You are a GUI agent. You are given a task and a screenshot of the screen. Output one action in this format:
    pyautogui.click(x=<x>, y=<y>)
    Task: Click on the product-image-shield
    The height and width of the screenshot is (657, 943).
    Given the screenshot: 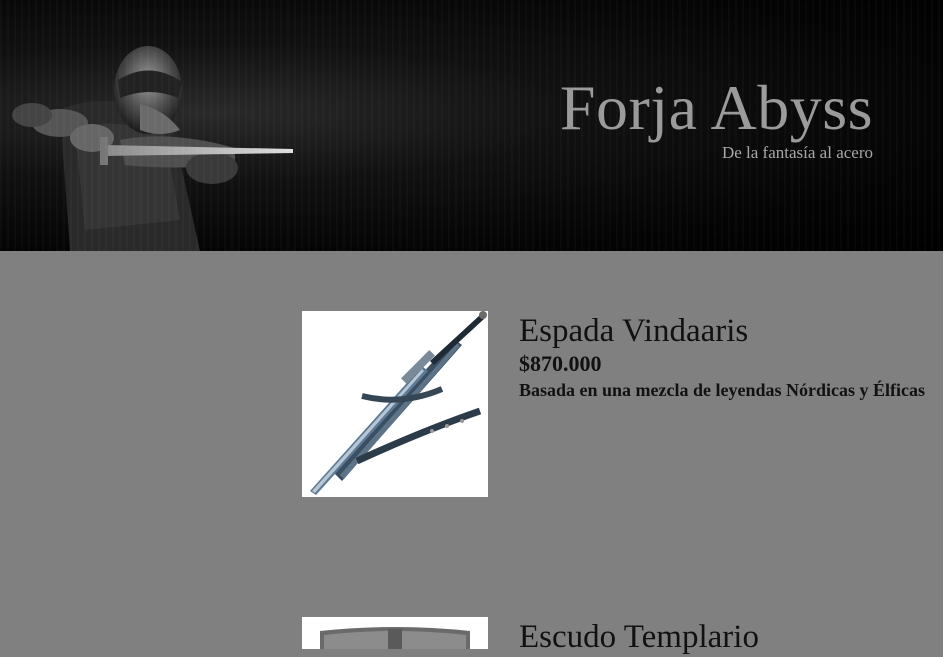 What is the action you would take?
    pyautogui.click(x=395, y=633)
    